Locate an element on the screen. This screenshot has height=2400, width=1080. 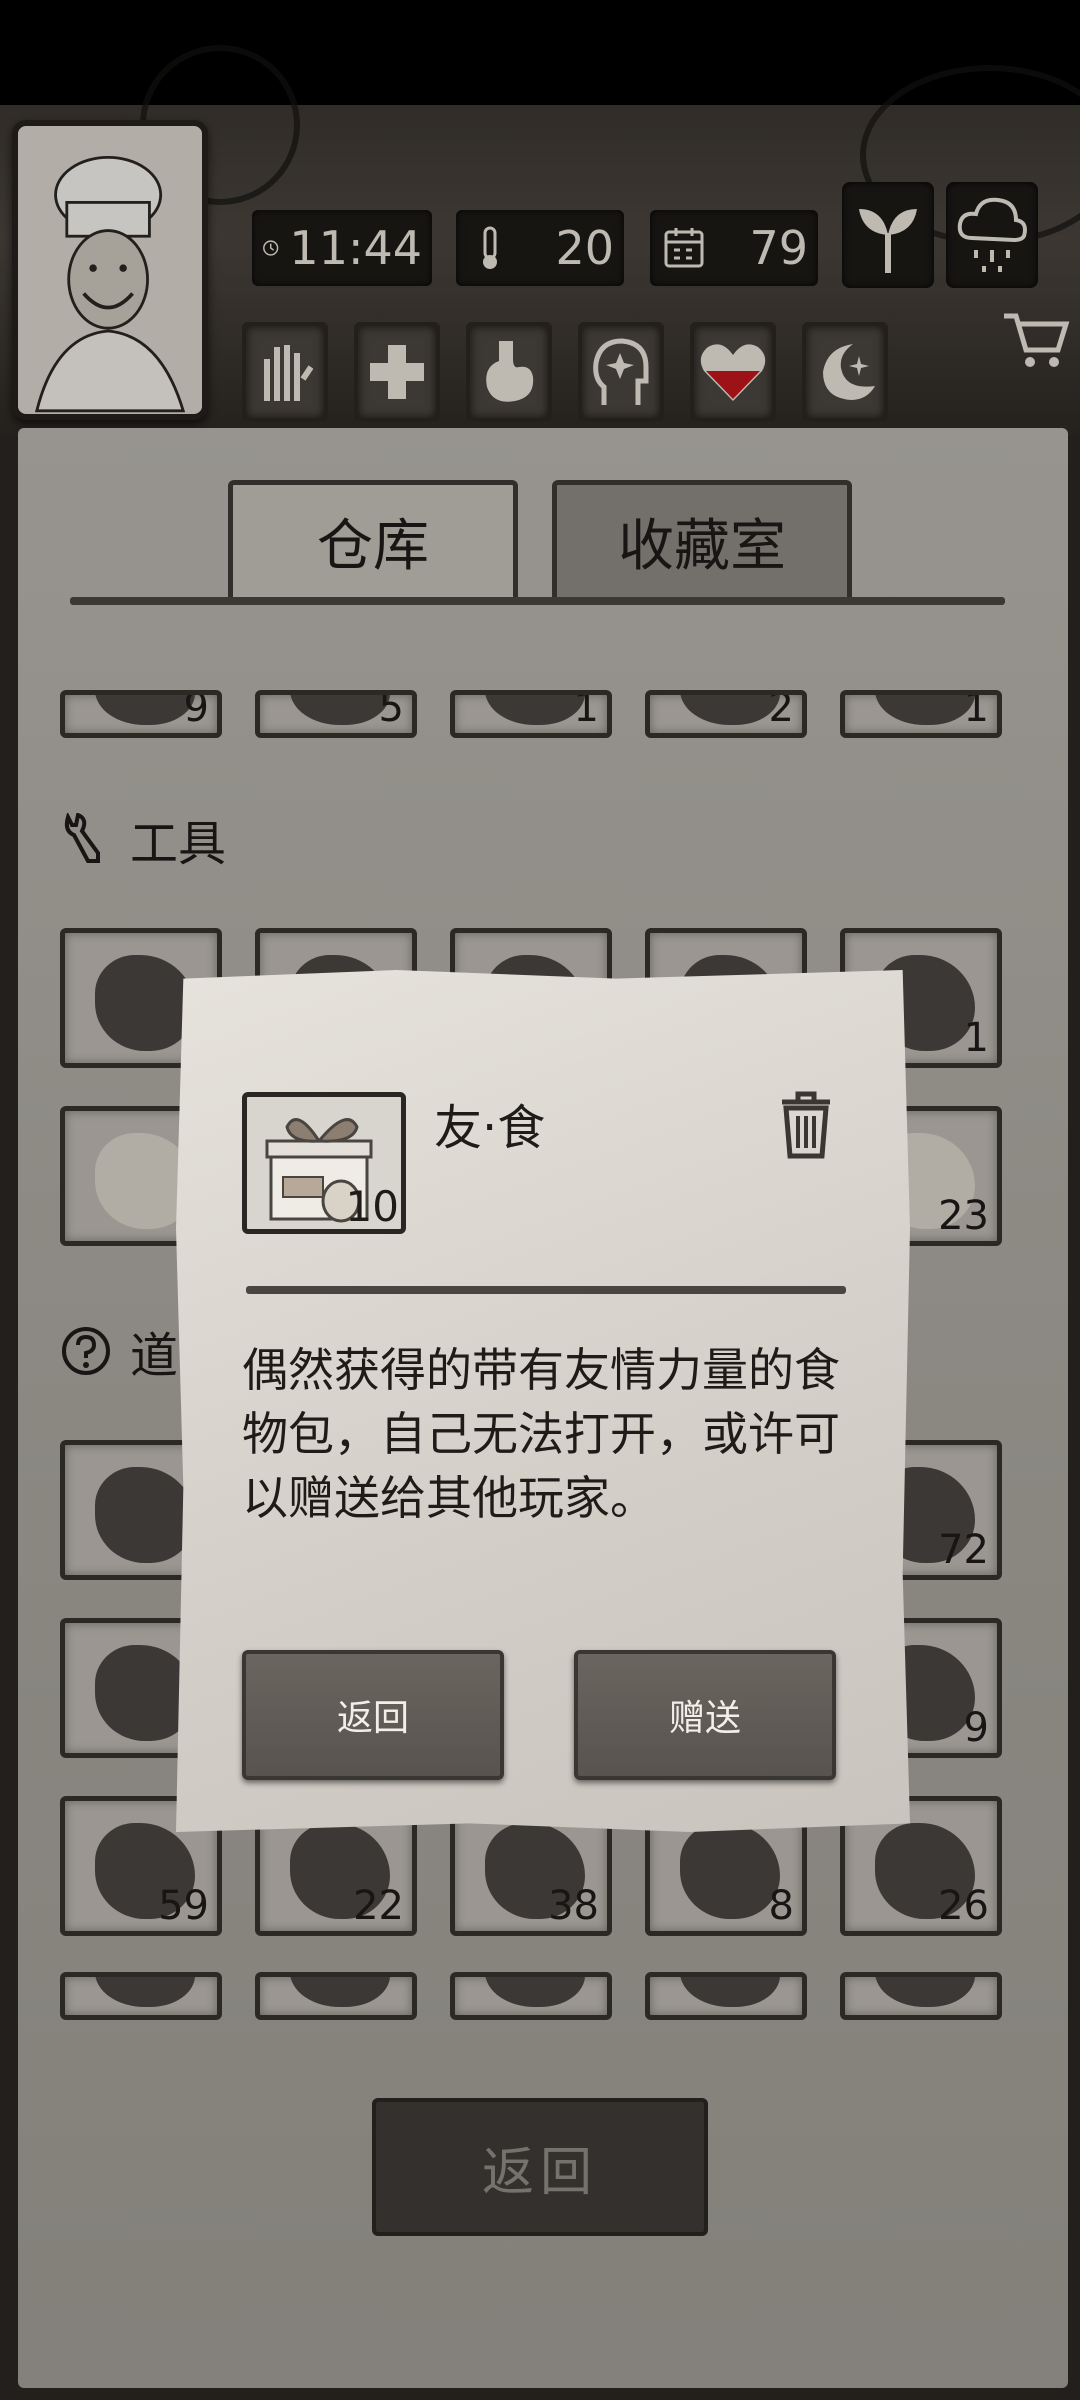
dialog-back-button: 返回 is located at coordinates (373, 1715).